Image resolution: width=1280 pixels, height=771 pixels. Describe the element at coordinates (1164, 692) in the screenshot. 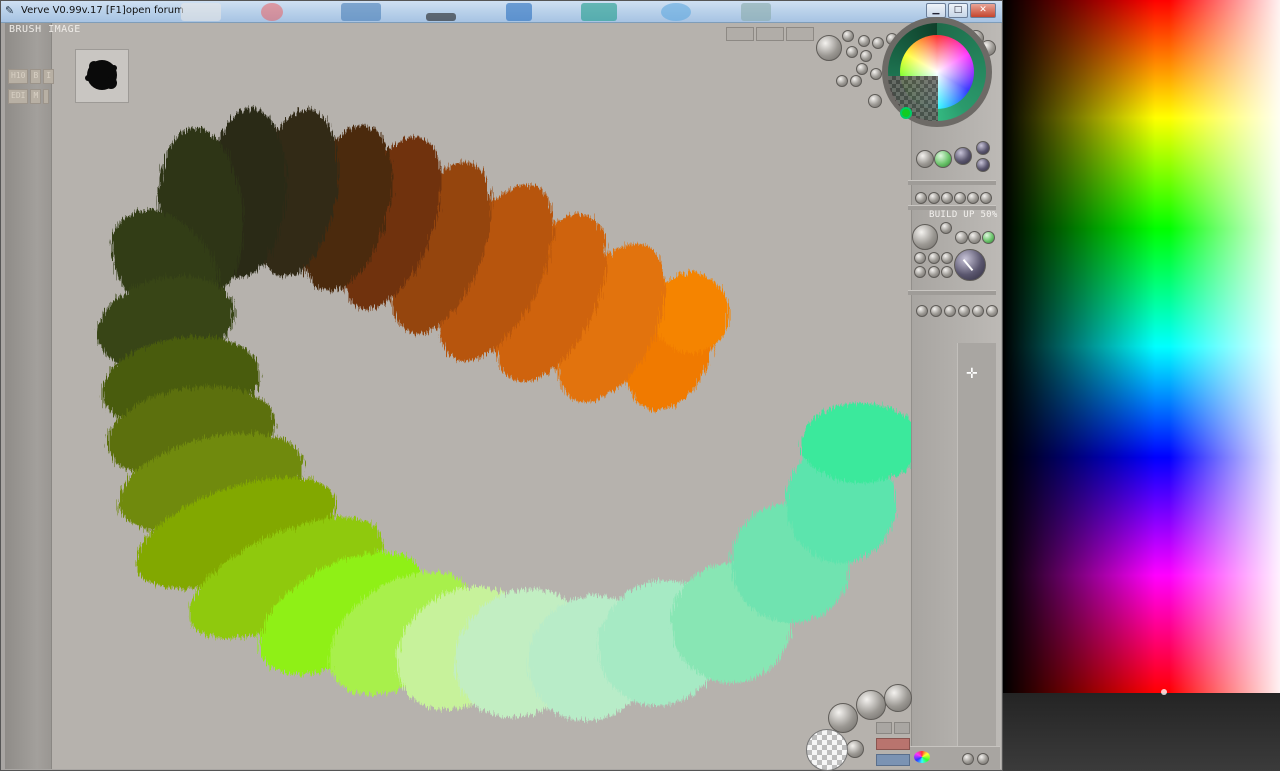

I see `spectrum-cursor` at that location.